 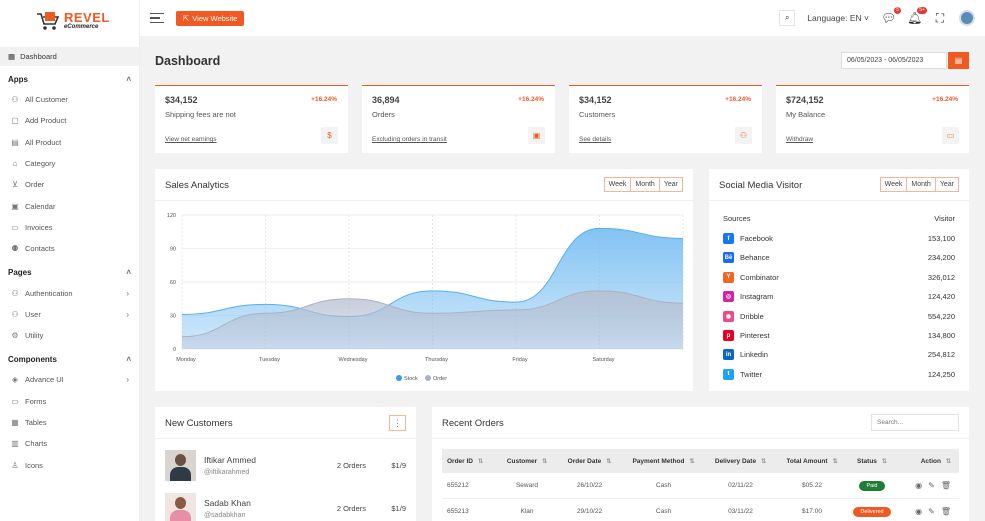 What do you see at coordinates (927, 461) in the screenshot?
I see `col-action: Action ⇅` at bounding box center [927, 461].